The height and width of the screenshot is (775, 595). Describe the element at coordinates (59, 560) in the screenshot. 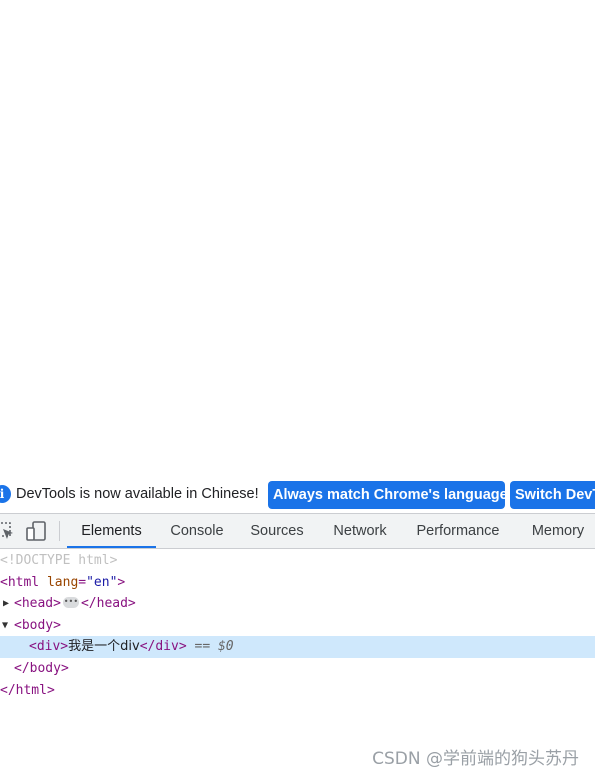

I see `doctype-text: <!DOCTYPE html>` at that location.